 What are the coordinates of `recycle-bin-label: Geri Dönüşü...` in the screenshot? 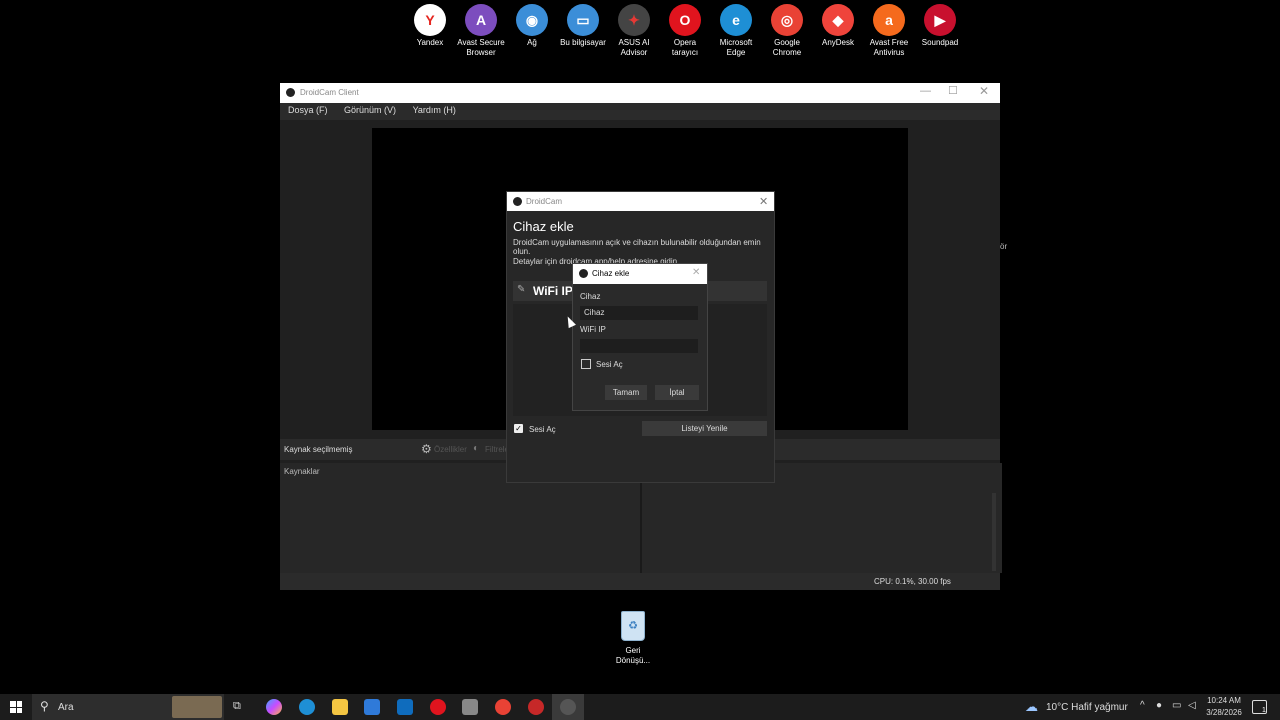 It's located at (633, 655).